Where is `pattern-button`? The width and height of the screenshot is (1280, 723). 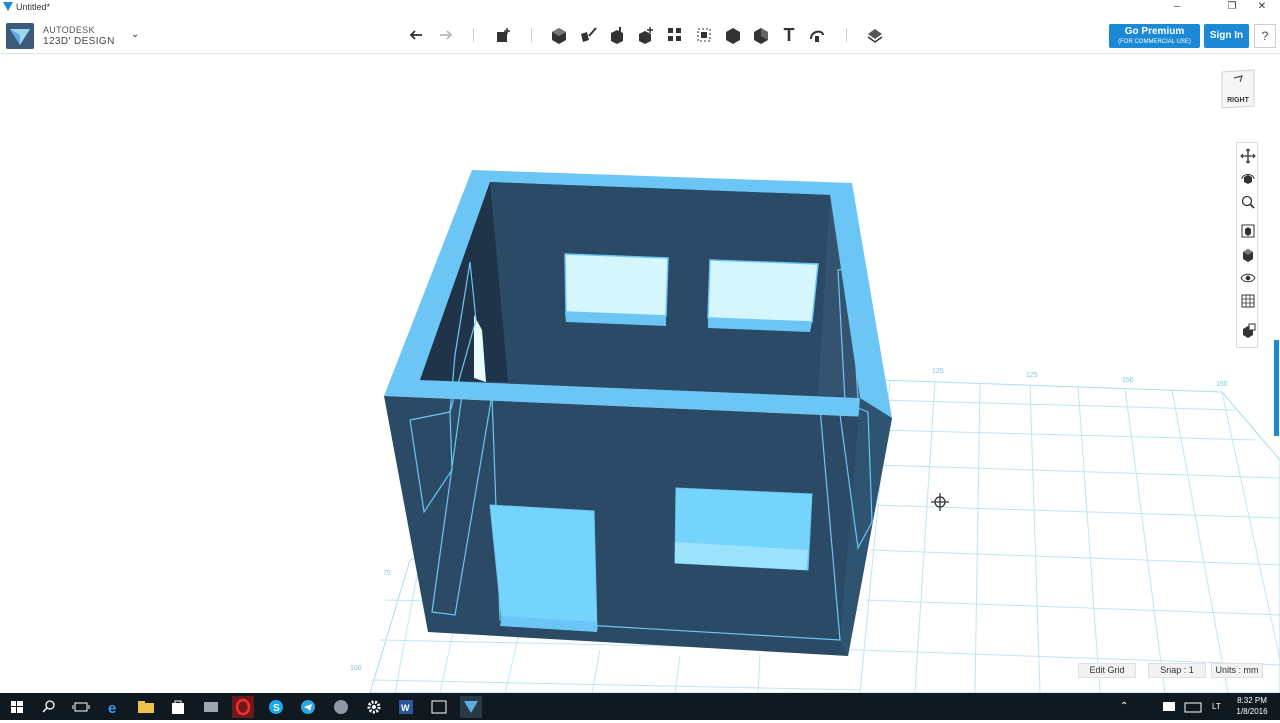 pattern-button is located at coordinates (675, 35).